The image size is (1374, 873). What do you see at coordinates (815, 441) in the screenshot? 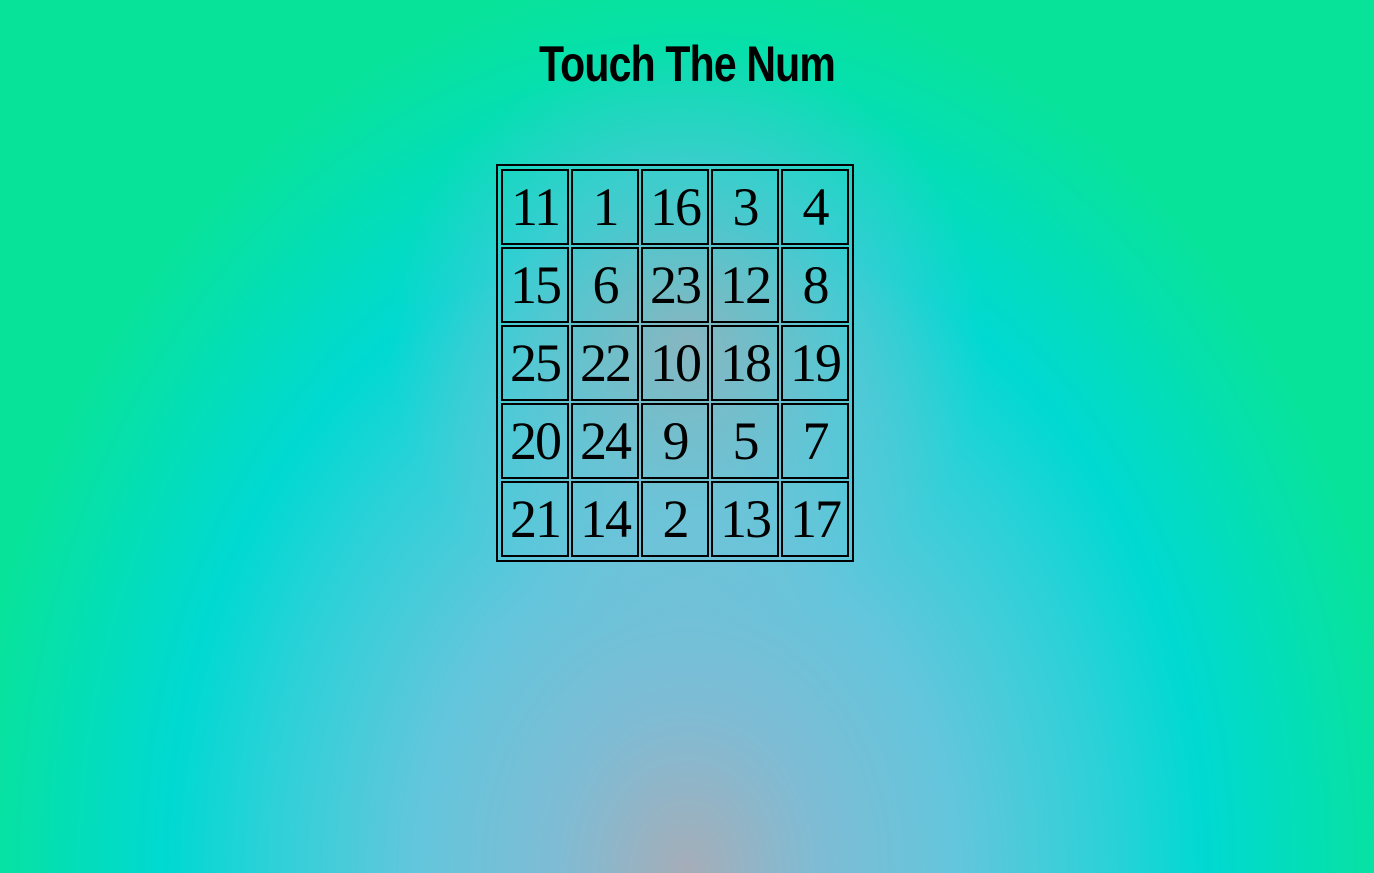
I see `number-cell: 7` at bounding box center [815, 441].